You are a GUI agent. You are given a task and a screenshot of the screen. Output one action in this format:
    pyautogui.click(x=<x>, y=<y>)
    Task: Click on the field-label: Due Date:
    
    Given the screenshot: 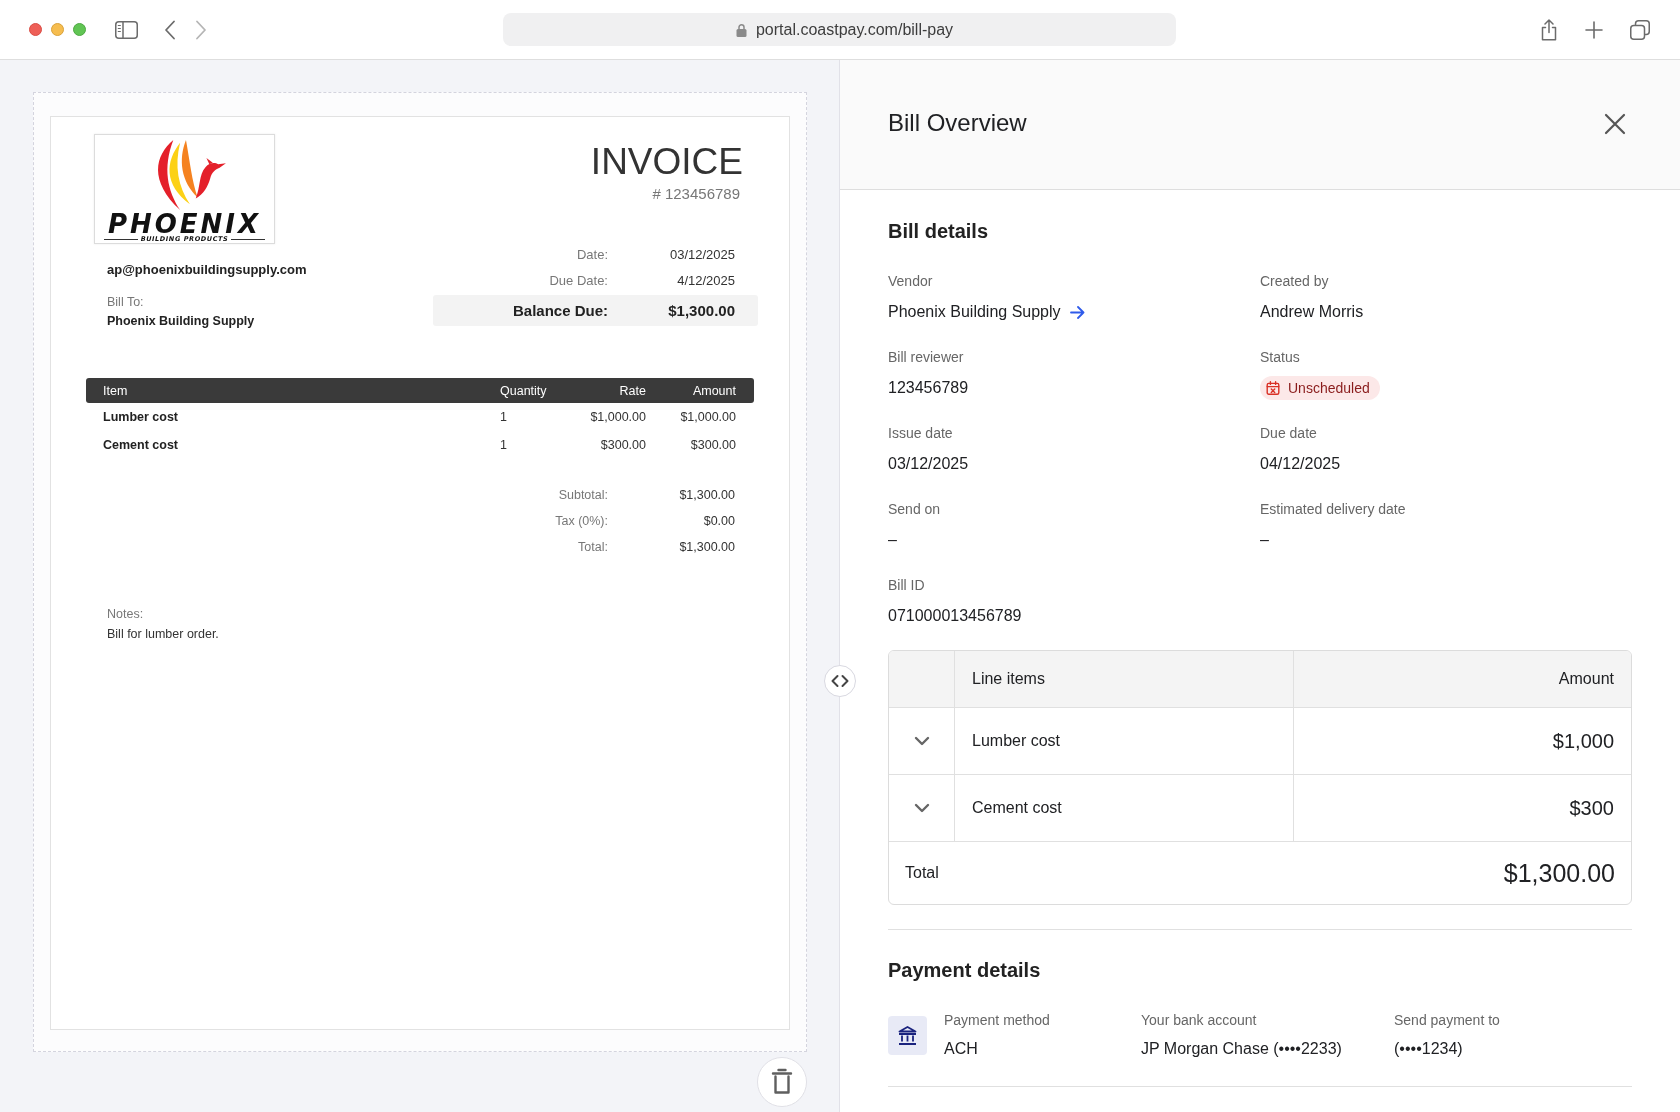 What is the action you would take?
    pyautogui.click(x=578, y=280)
    